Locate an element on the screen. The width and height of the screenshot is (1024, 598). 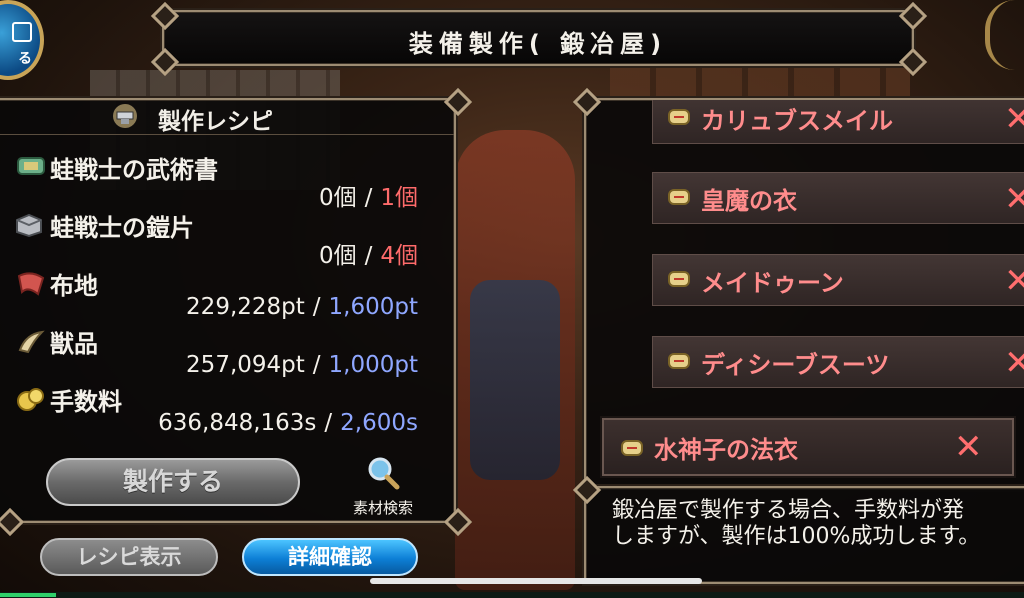
description-line: 鍛冶屋で製作する場合、手数料が発 is located at coordinates (788, 510).